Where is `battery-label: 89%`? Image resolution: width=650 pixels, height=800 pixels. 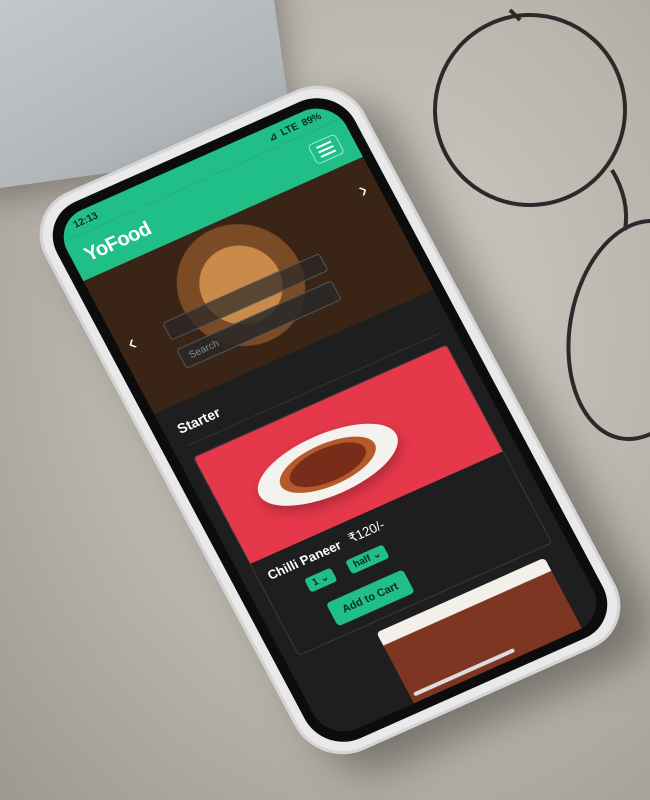
battery-label: 89% is located at coordinates (311, 119).